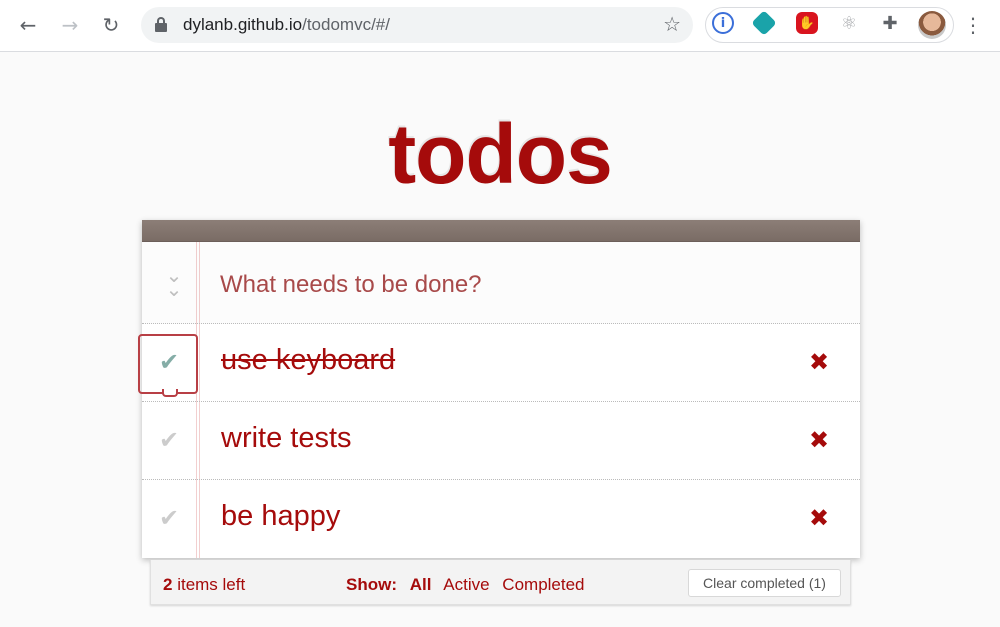  I want to click on address-bar: dylanb.github.io/todomvc/#/ ☆, so click(417, 25).